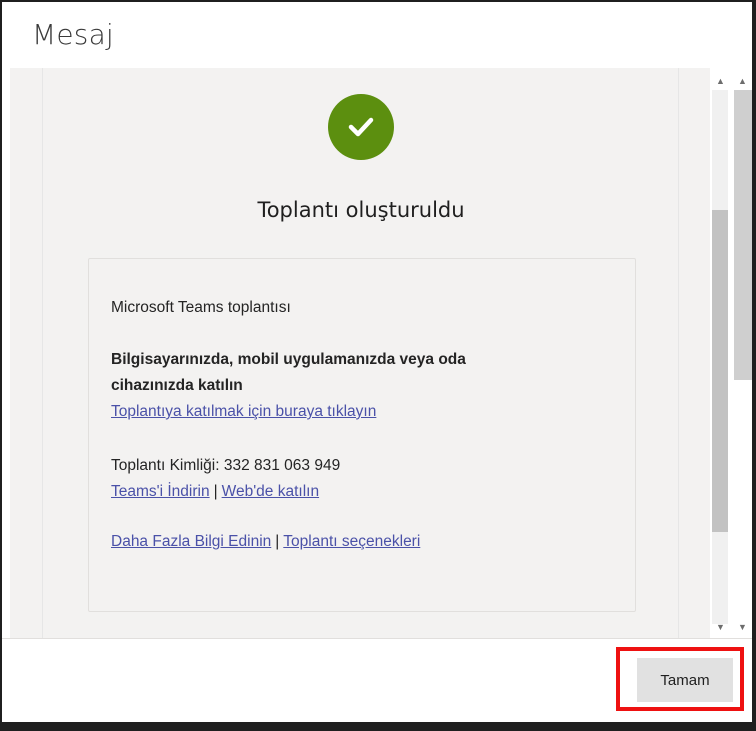 The height and width of the screenshot is (731, 756). What do you see at coordinates (73, 34) in the screenshot?
I see `dialog-title: Mesaj` at bounding box center [73, 34].